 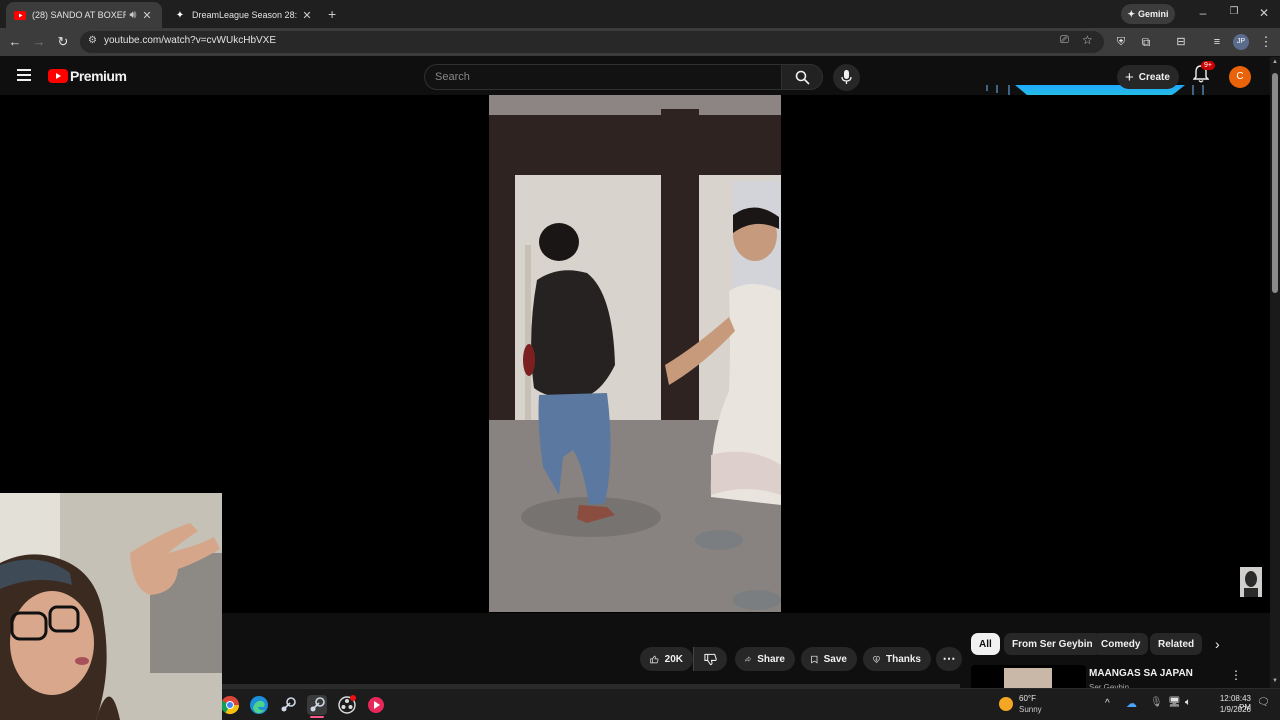 I want to click on edge-taskbar-icon, so click(x=259, y=705).